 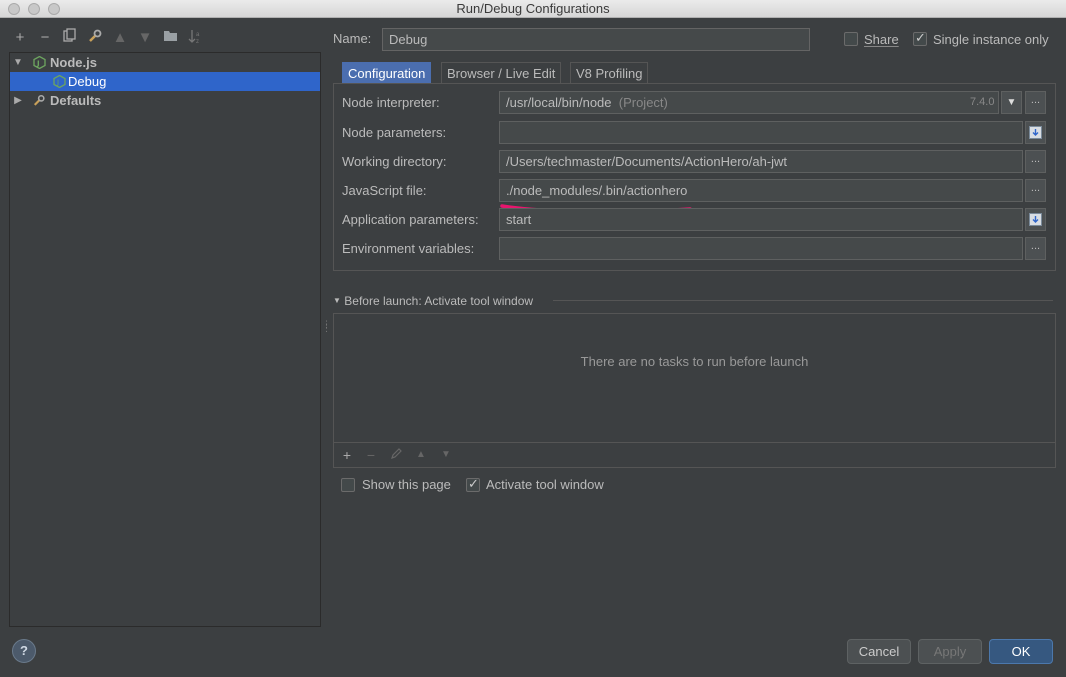 I want to click on share-checkbox, so click(x=851, y=39).